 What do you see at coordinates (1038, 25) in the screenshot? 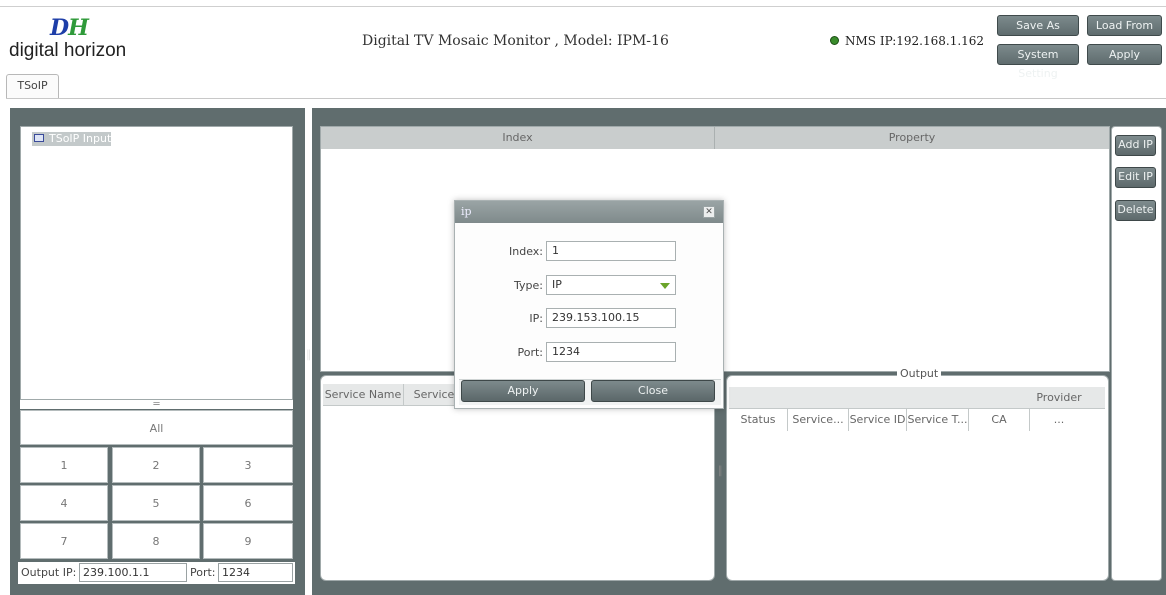
I see `save-as-button: Save As` at bounding box center [1038, 25].